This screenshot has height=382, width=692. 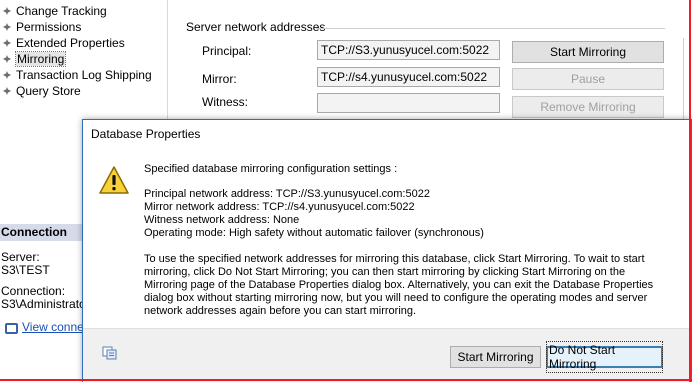 What do you see at coordinates (48, 91) in the screenshot?
I see `tree-item-label: Query Store` at bounding box center [48, 91].